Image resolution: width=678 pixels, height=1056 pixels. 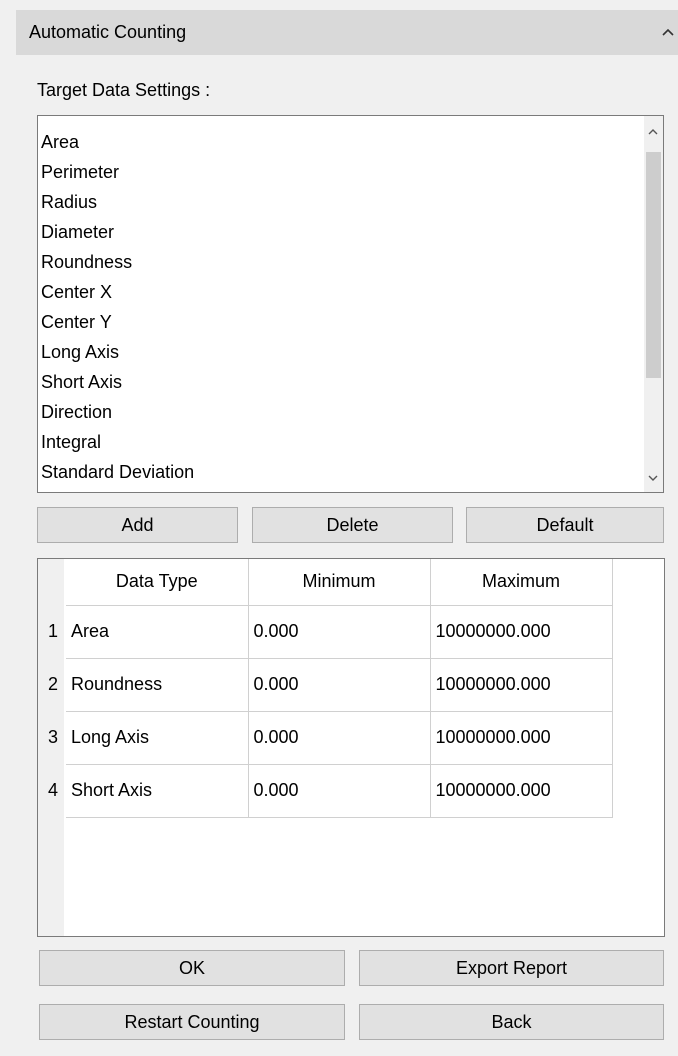 I want to click on table-header-row: Data Type Minimum Maximum, so click(x=325, y=582).